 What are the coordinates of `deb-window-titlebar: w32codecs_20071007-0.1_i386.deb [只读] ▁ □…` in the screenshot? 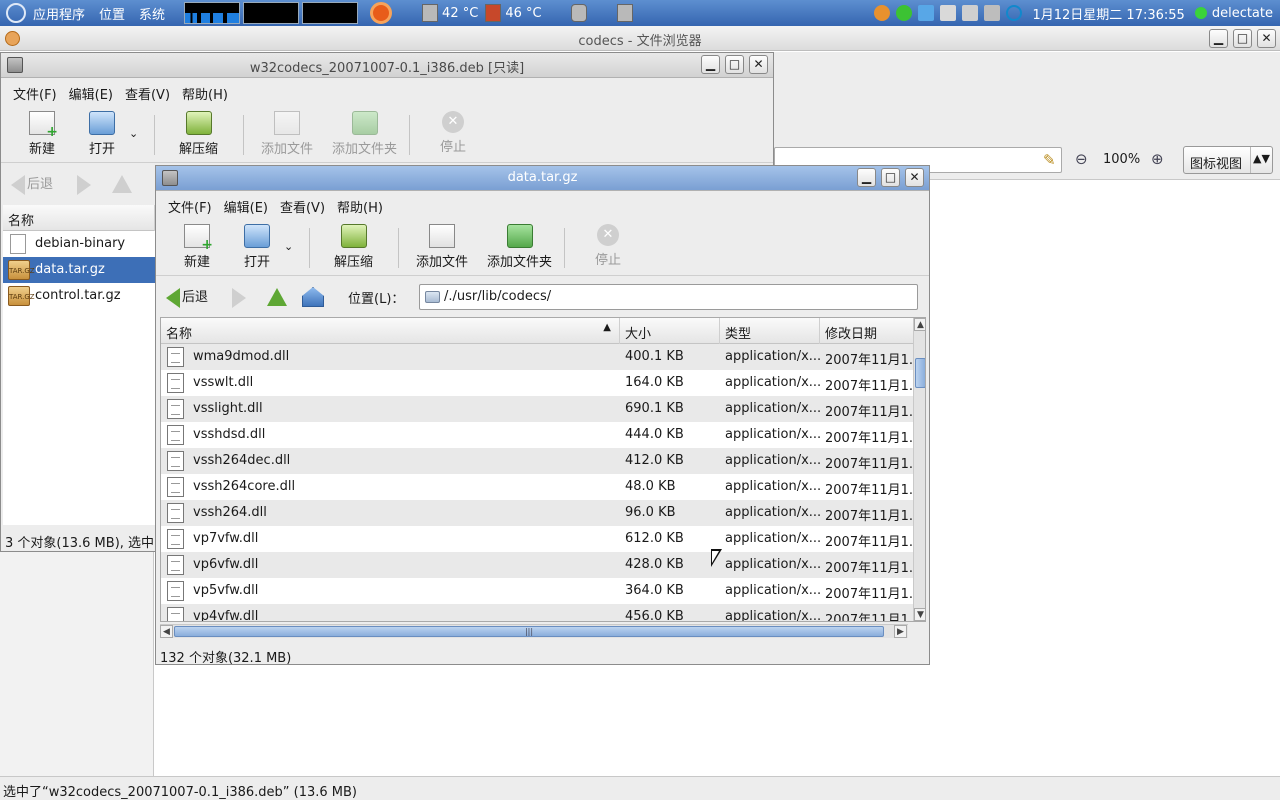 It's located at (387, 65).